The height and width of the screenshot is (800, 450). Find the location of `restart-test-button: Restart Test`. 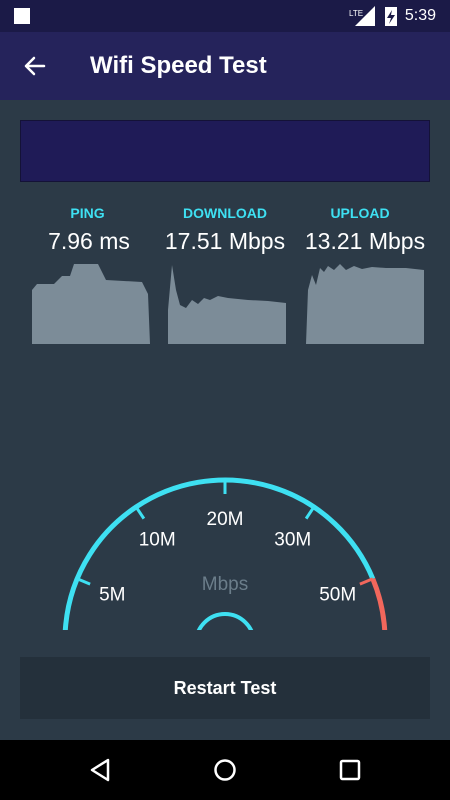

restart-test-button: Restart Test is located at coordinates (225, 688).